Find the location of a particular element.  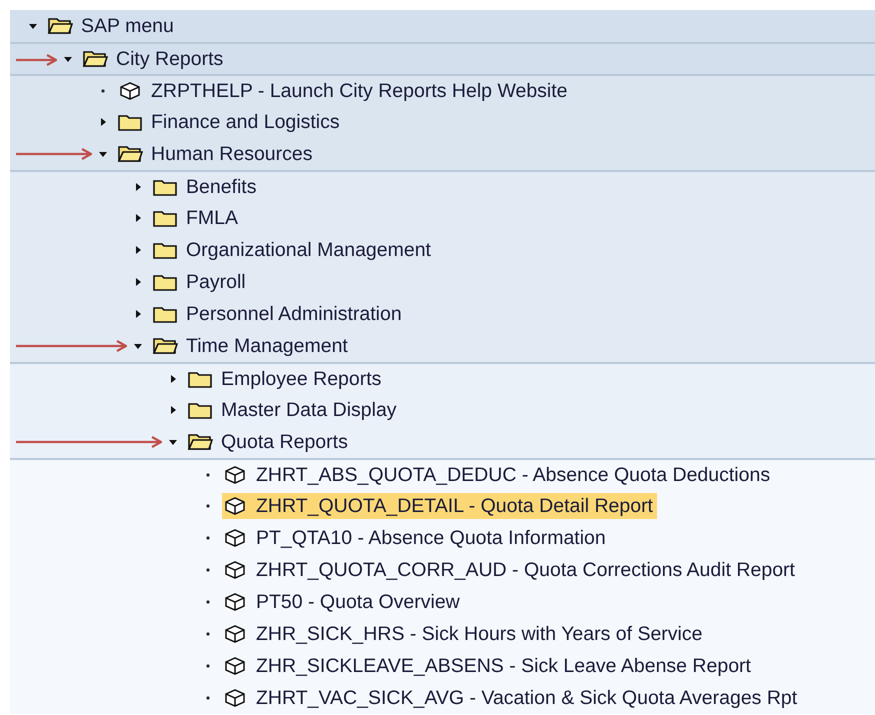

menu-item: Quota Reports is located at coordinates (284, 442).